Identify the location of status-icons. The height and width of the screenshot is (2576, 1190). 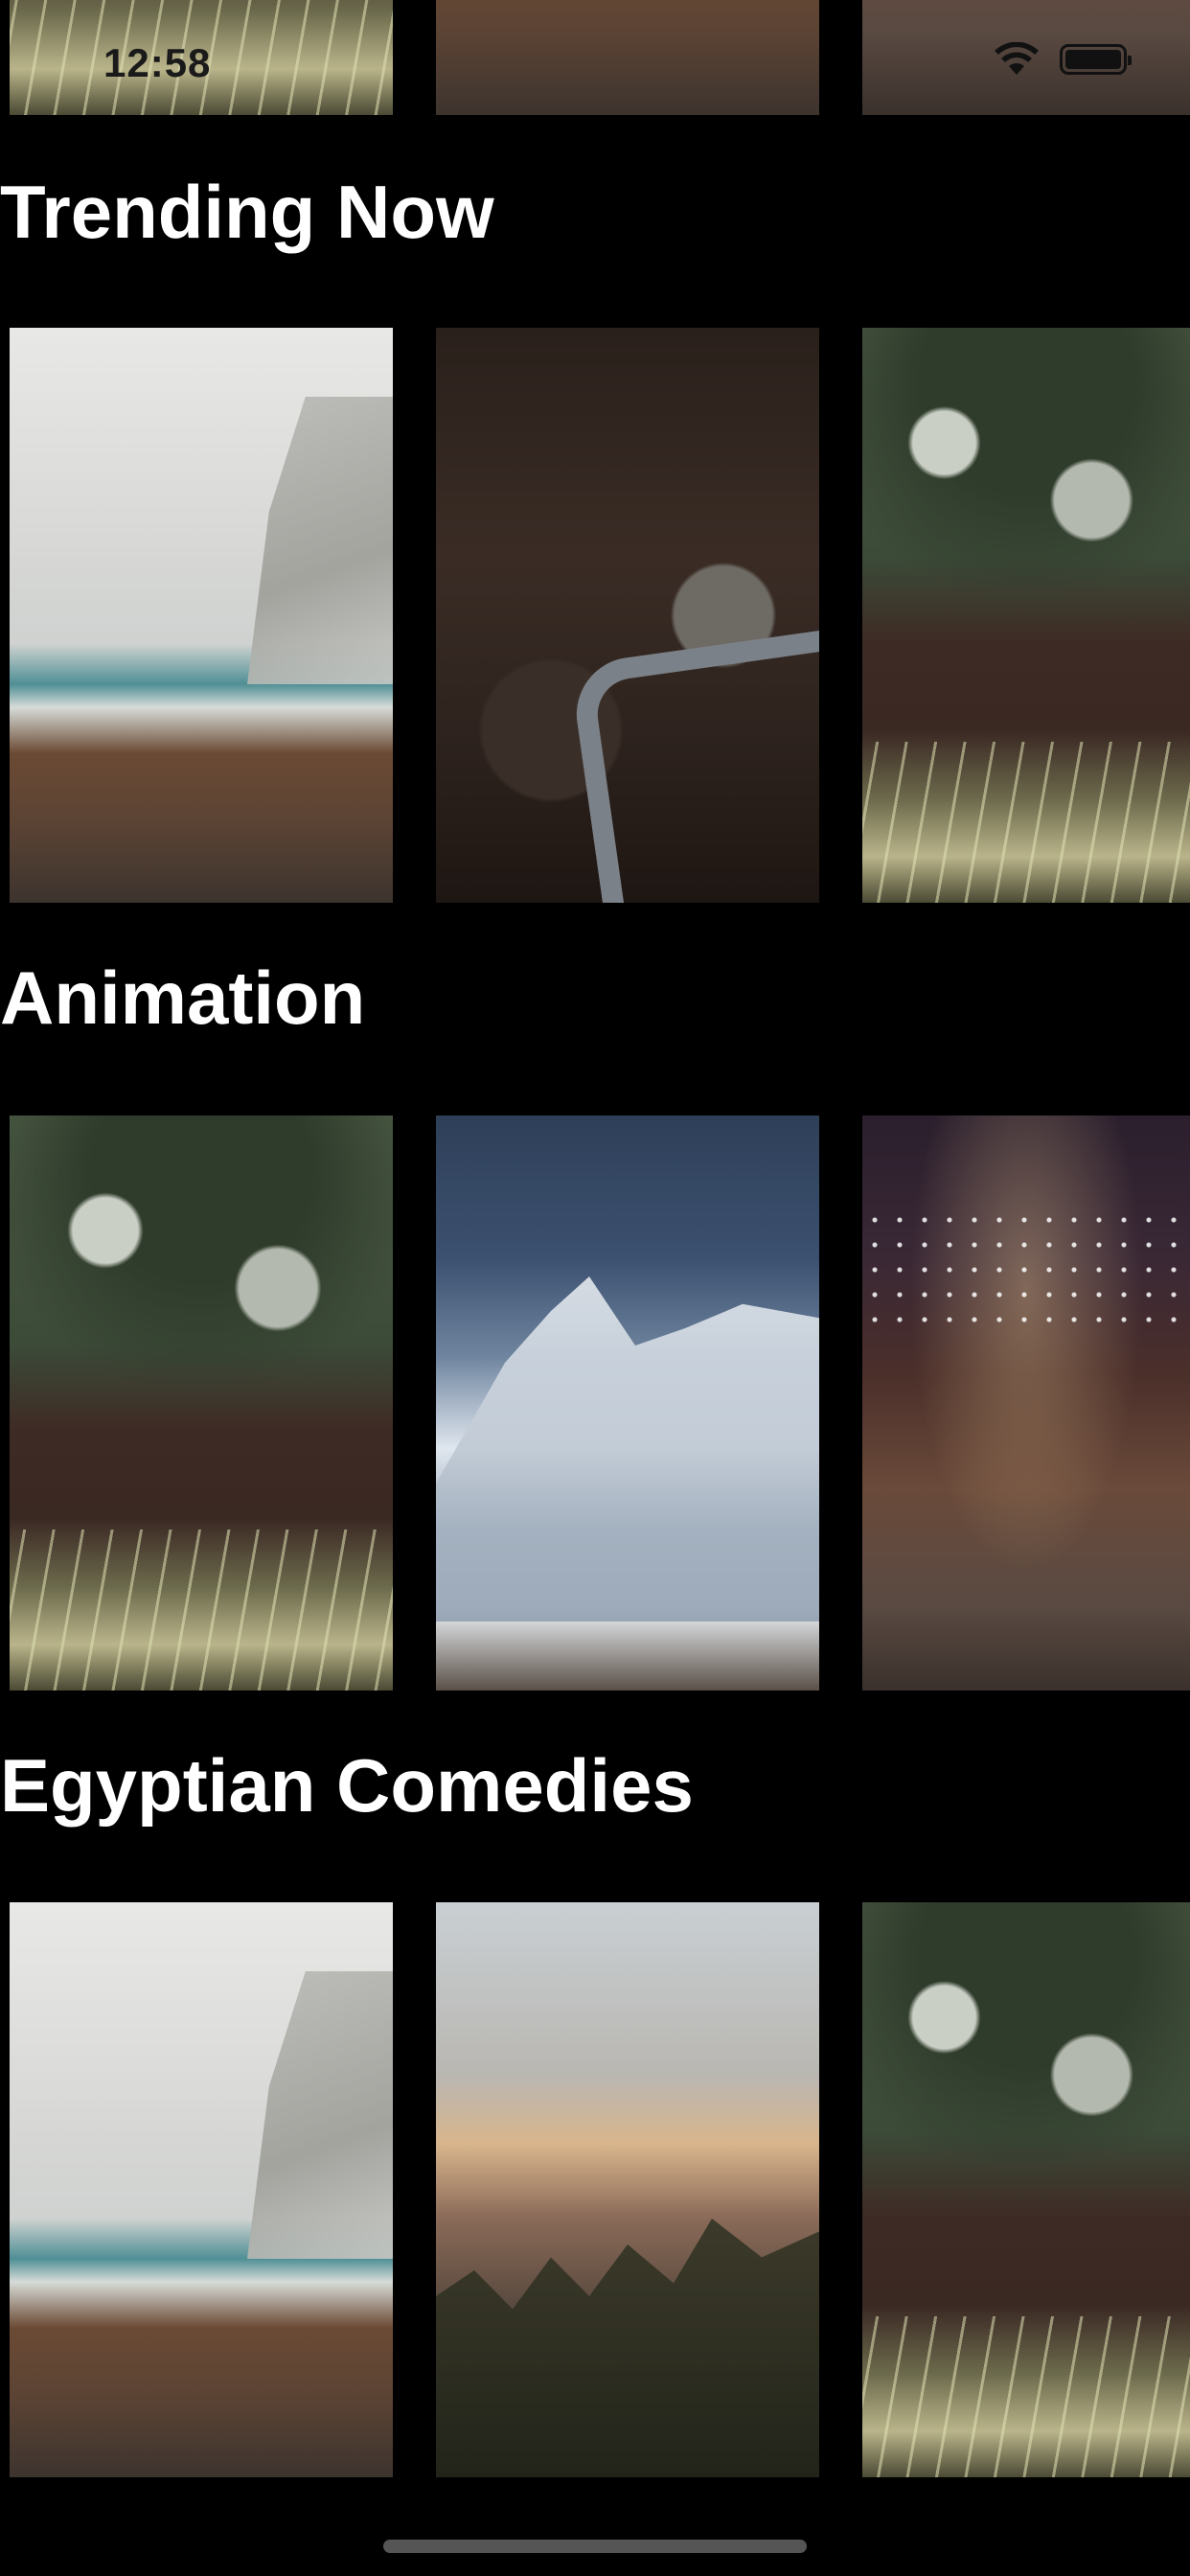
(1064, 59).